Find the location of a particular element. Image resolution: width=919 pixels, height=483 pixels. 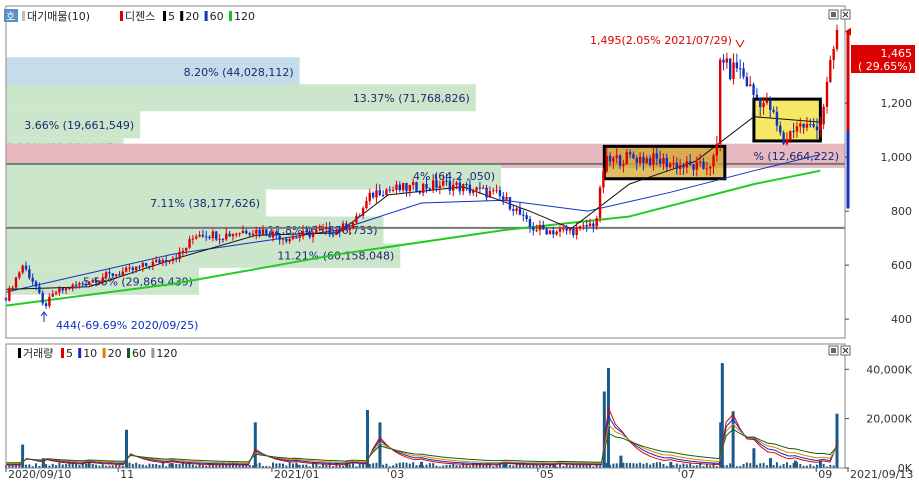

legend-label: 대기매물(10) is located at coordinates (58, 16).